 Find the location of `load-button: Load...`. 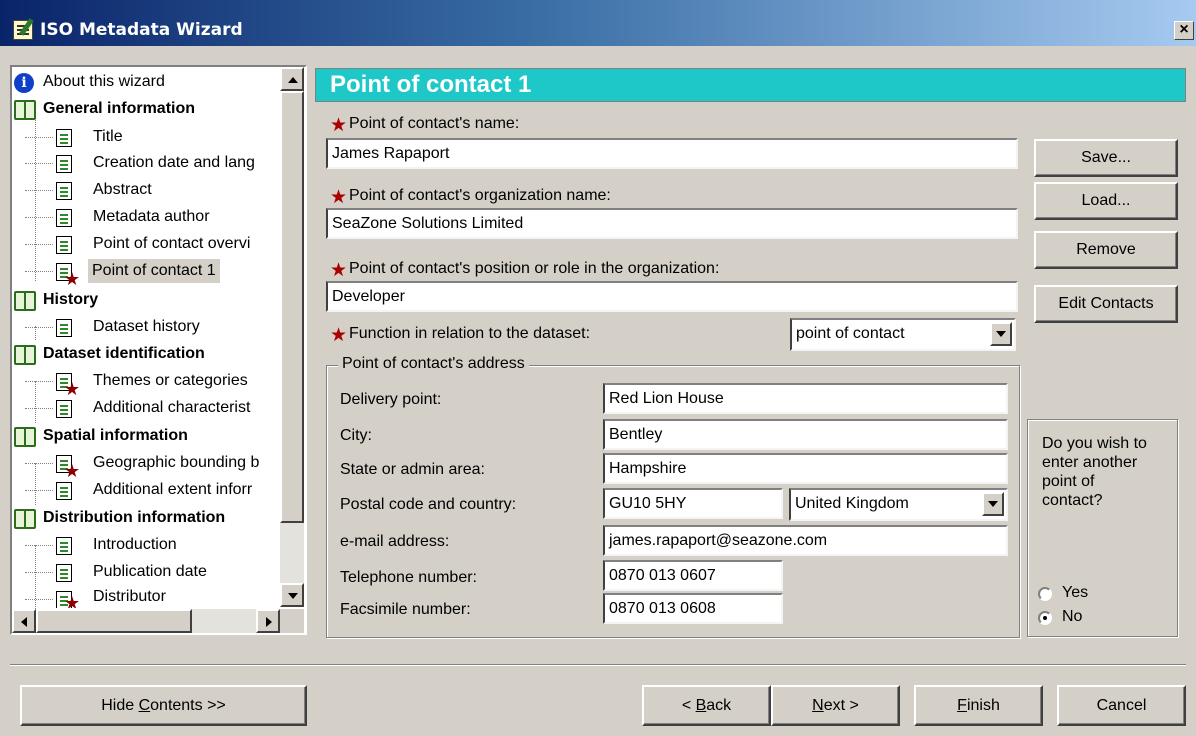

load-button: Load... is located at coordinates (1106, 201).